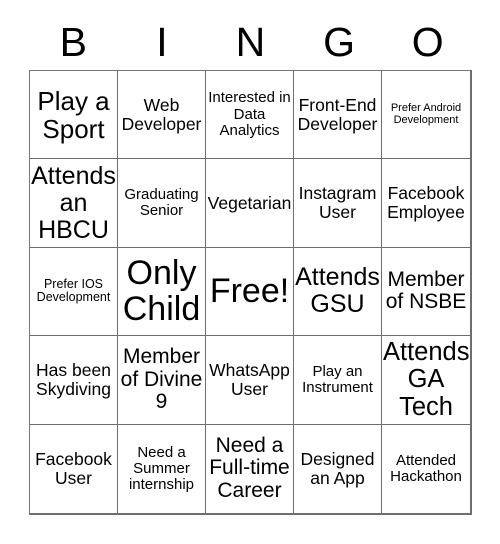 This screenshot has height=544, width=500. I want to click on bingo-cell-label: Member of Divine 9, so click(161, 379).